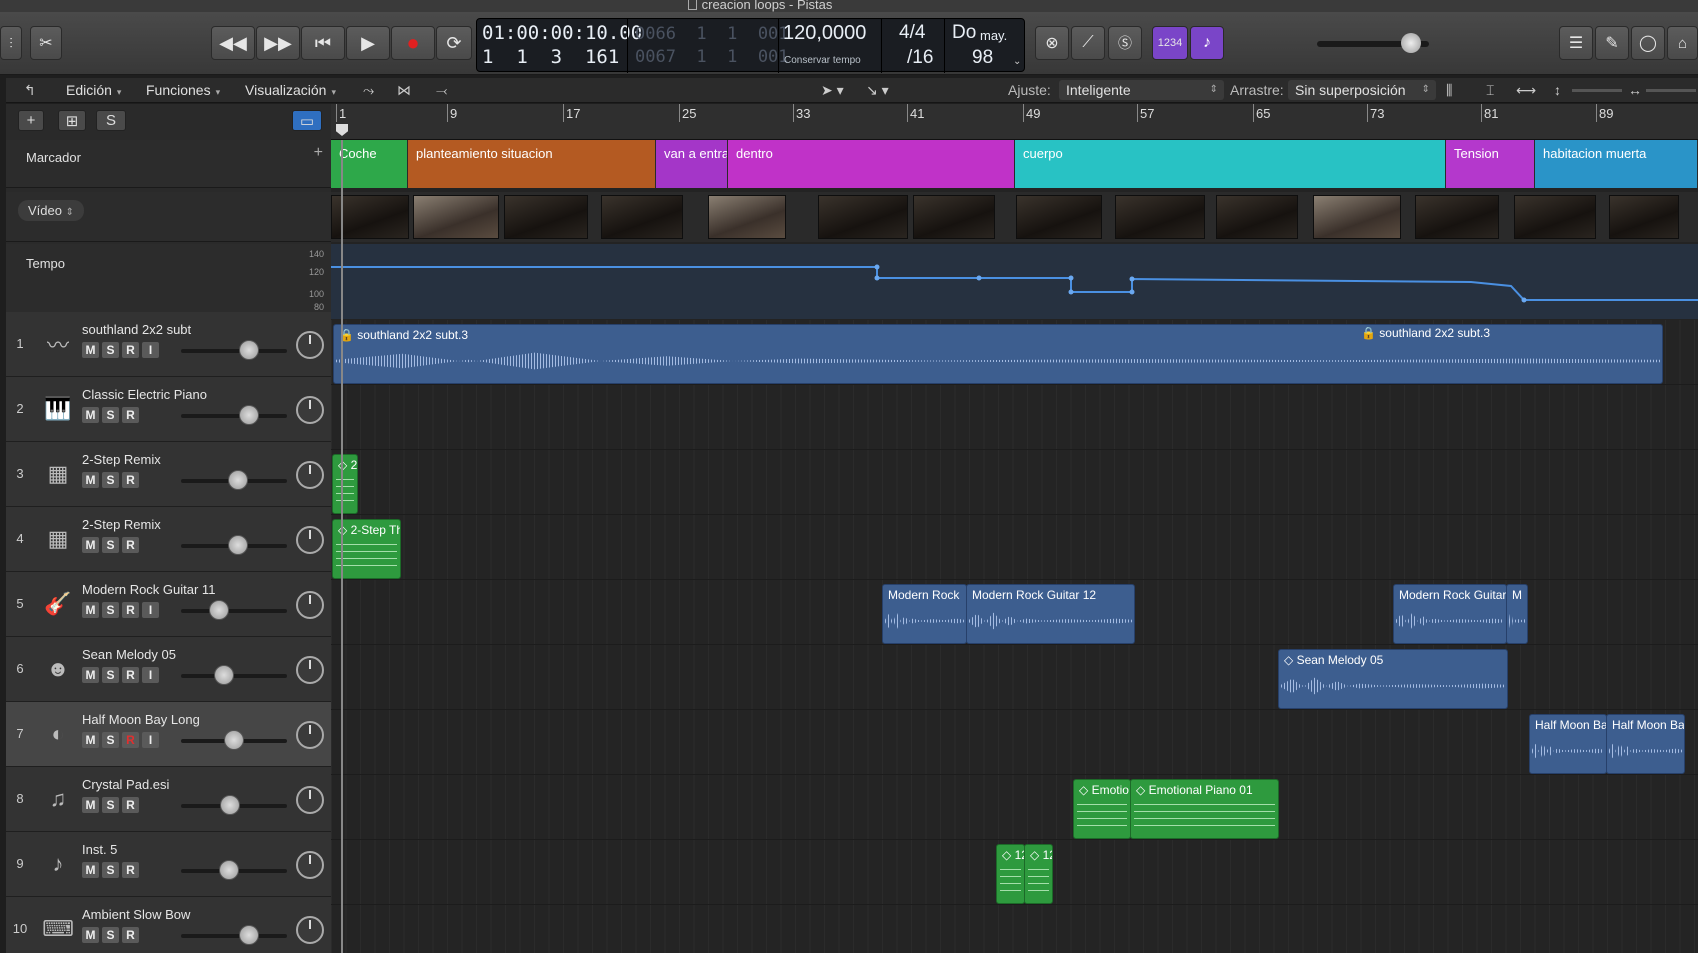 This screenshot has height=953, width=1698. Describe the element at coordinates (1597, 90) in the screenshot. I see `vertical-zoom-slider` at that location.